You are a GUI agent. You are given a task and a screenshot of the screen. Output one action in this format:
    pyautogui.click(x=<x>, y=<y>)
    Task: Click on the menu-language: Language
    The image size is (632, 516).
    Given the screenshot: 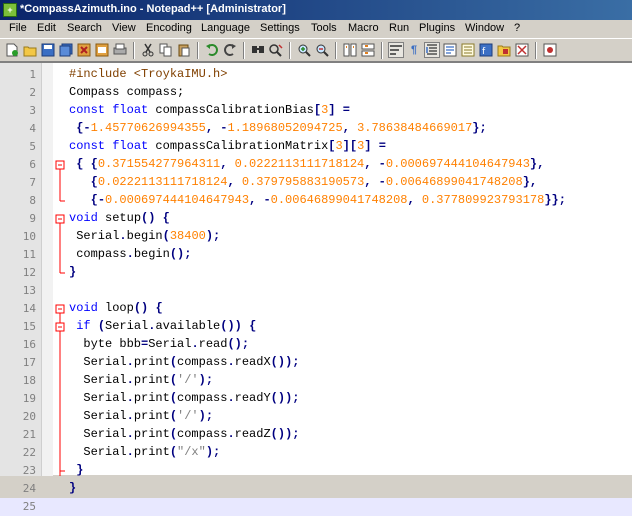 What is the action you would take?
    pyautogui.click(x=225, y=28)
    